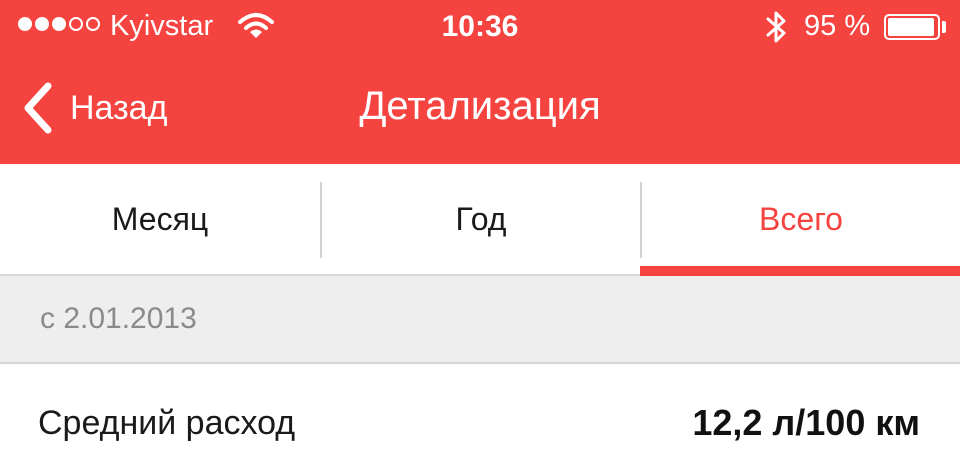 The height and width of the screenshot is (476, 960). Describe the element at coordinates (480, 106) in the screenshot. I see `page-title: Детализация` at that location.